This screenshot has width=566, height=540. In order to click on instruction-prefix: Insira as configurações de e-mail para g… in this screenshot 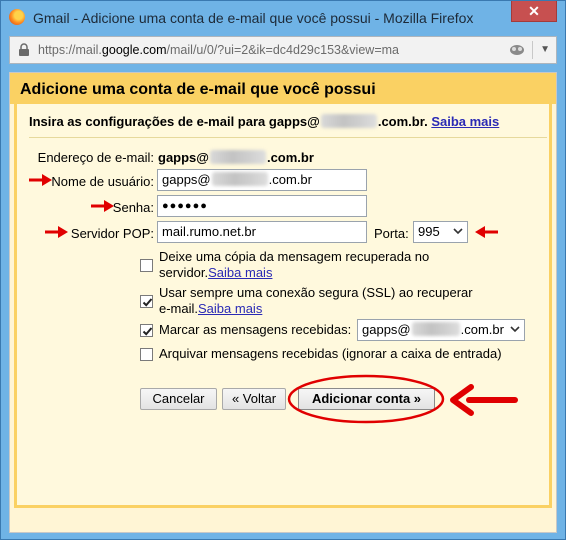, I will do `click(174, 121)`.